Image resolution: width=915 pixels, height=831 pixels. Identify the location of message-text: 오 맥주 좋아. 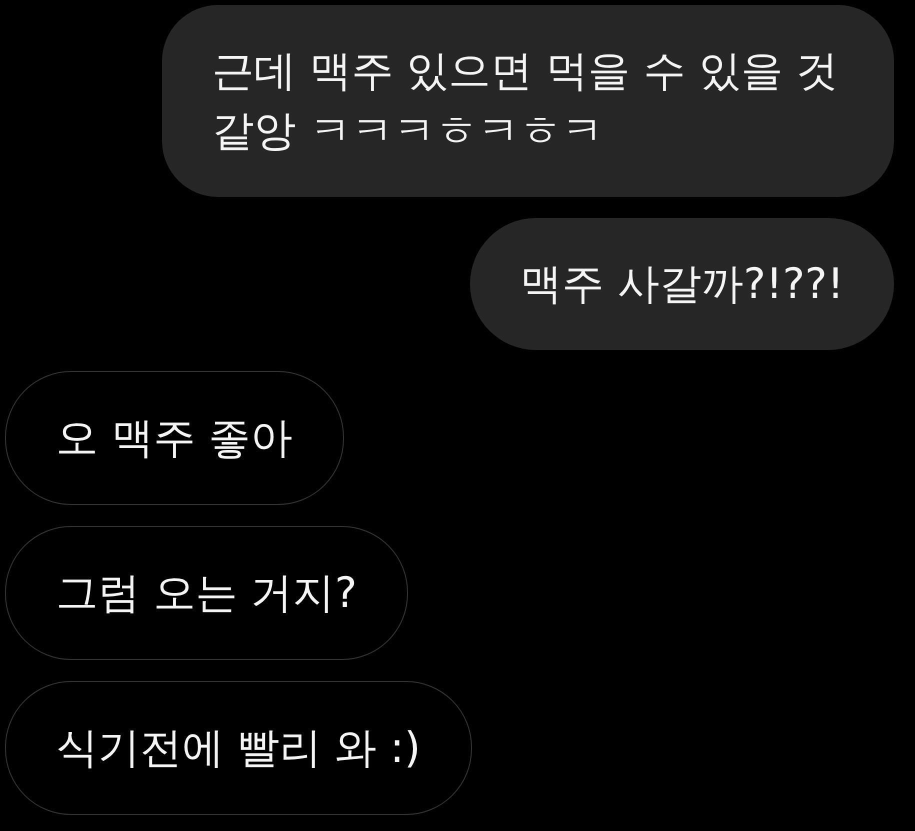
(174, 437).